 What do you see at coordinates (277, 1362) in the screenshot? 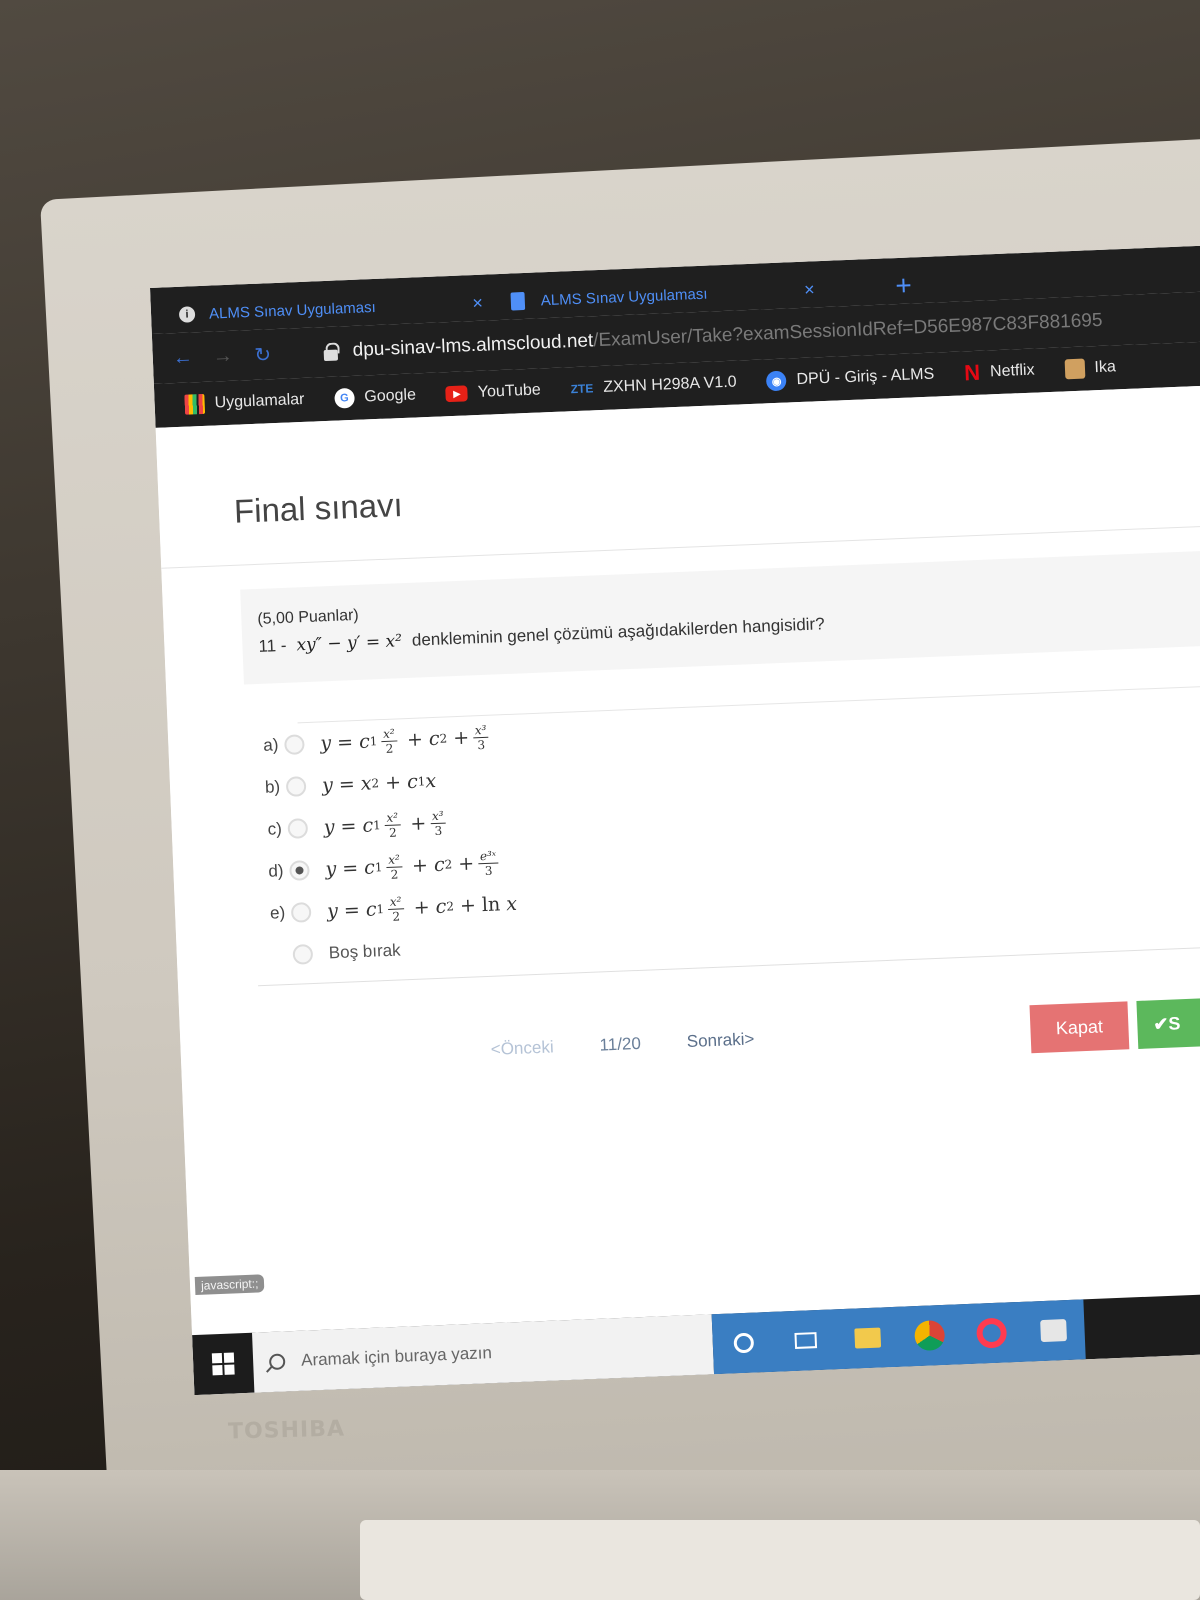
I see `search-icon` at bounding box center [277, 1362].